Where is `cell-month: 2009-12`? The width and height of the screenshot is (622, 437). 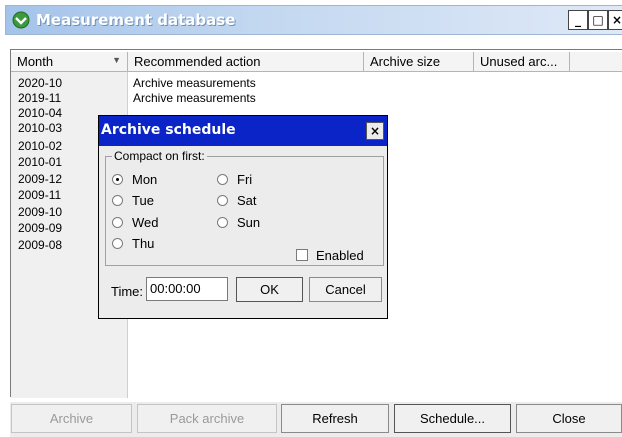
cell-month: 2009-12 is located at coordinates (40, 179).